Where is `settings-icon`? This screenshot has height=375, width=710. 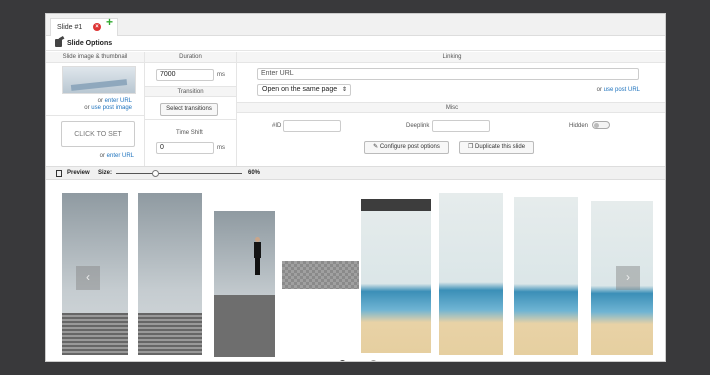 settings-icon is located at coordinates (58, 43).